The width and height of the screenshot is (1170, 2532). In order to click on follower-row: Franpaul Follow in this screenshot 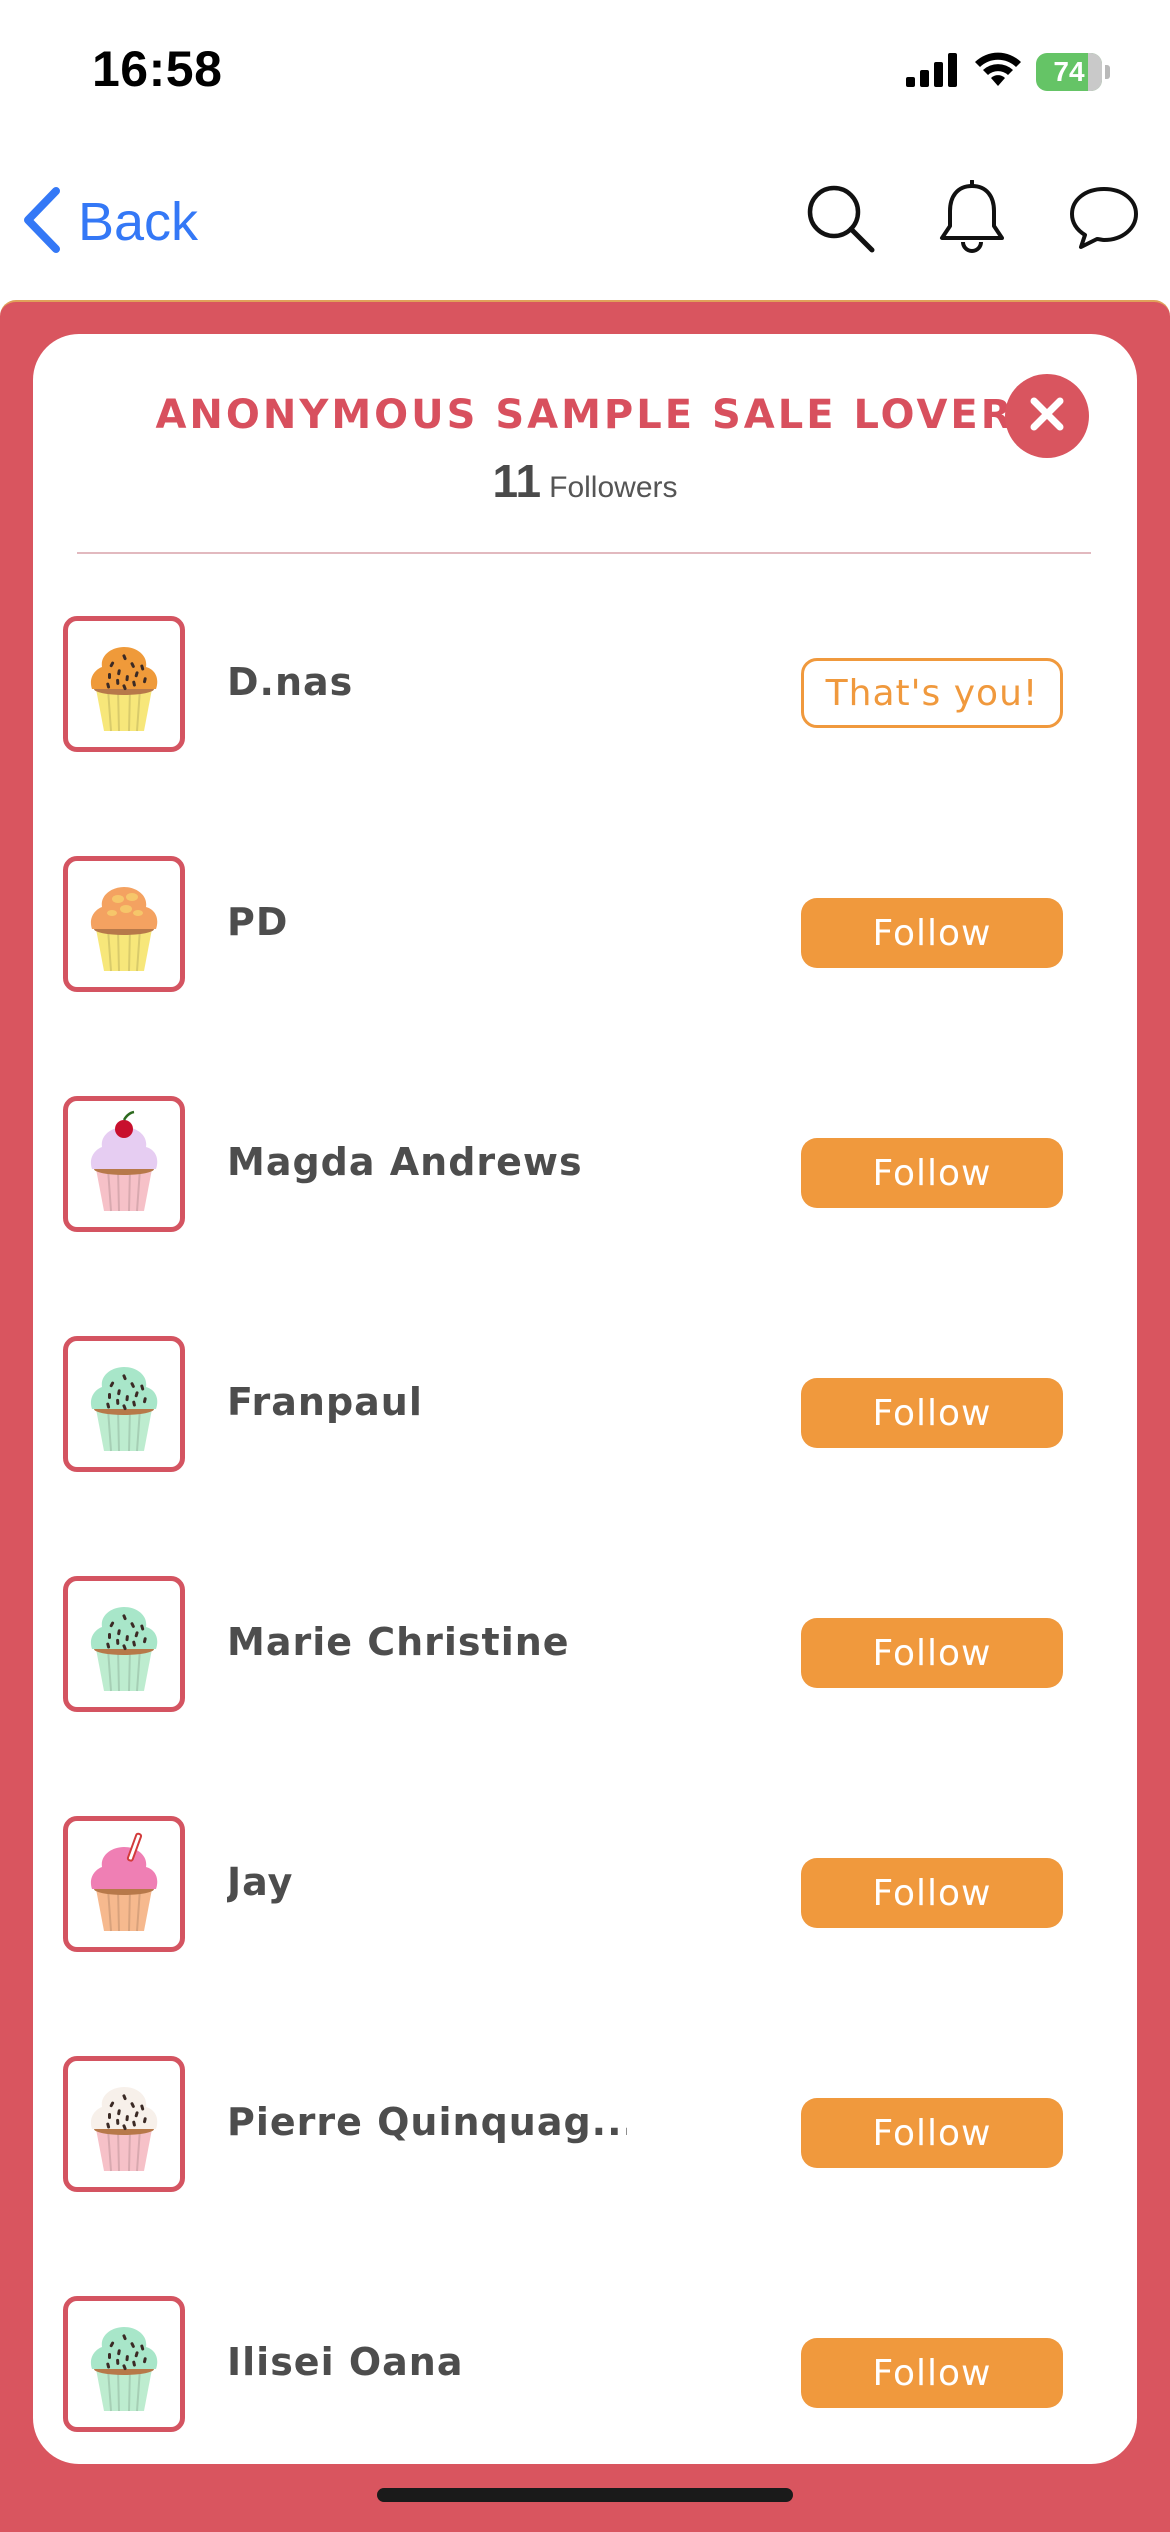, I will do `click(585, 1456)`.